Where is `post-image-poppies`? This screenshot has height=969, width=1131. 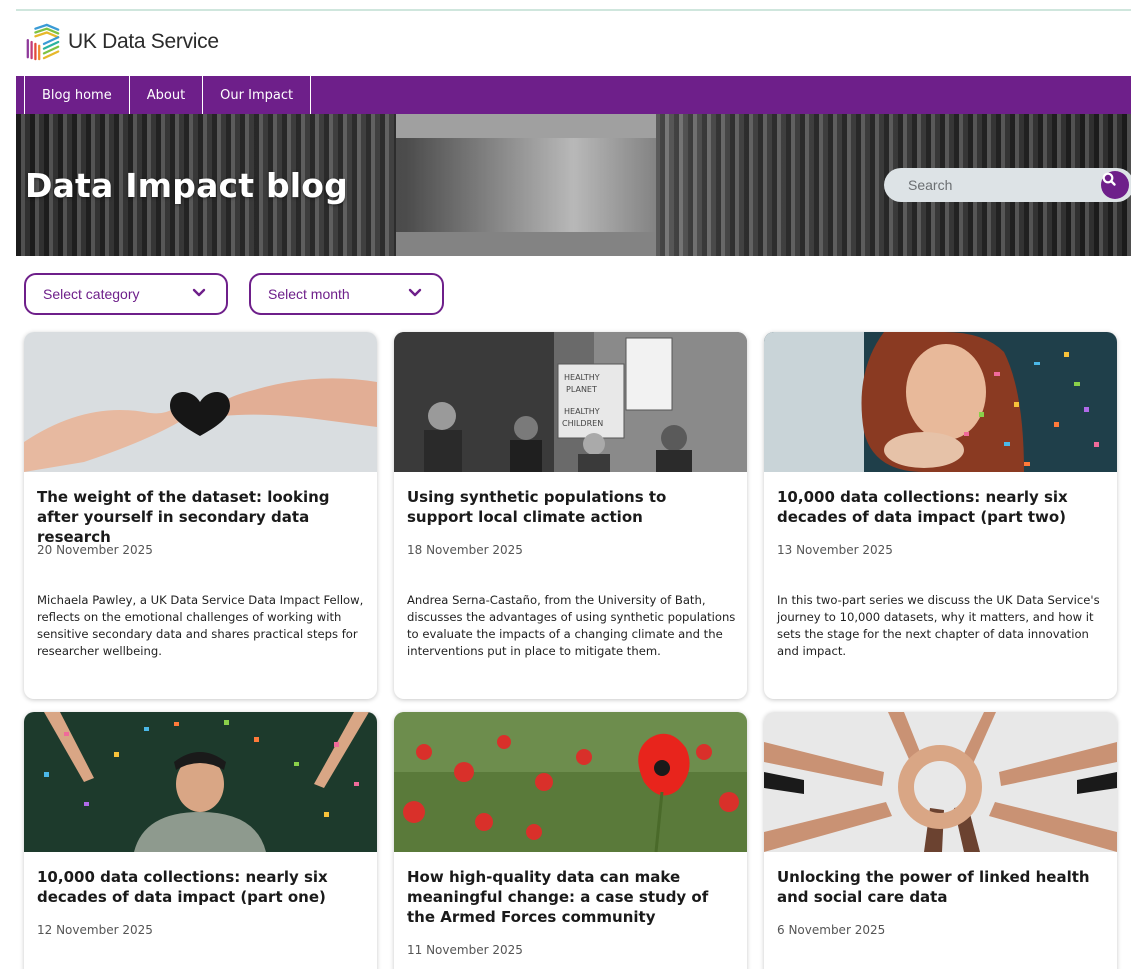 post-image-poppies is located at coordinates (570, 782).